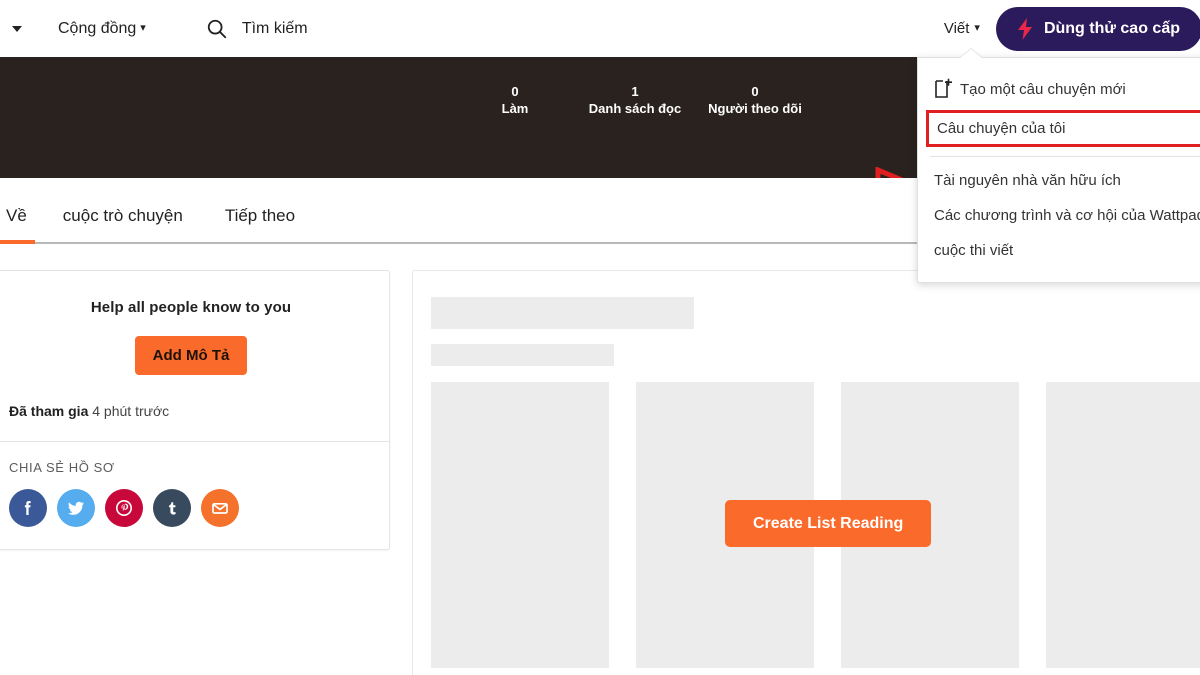 This screenshot has height=675, width=1200. I want to click on twitter-icon, so click(76, 508).